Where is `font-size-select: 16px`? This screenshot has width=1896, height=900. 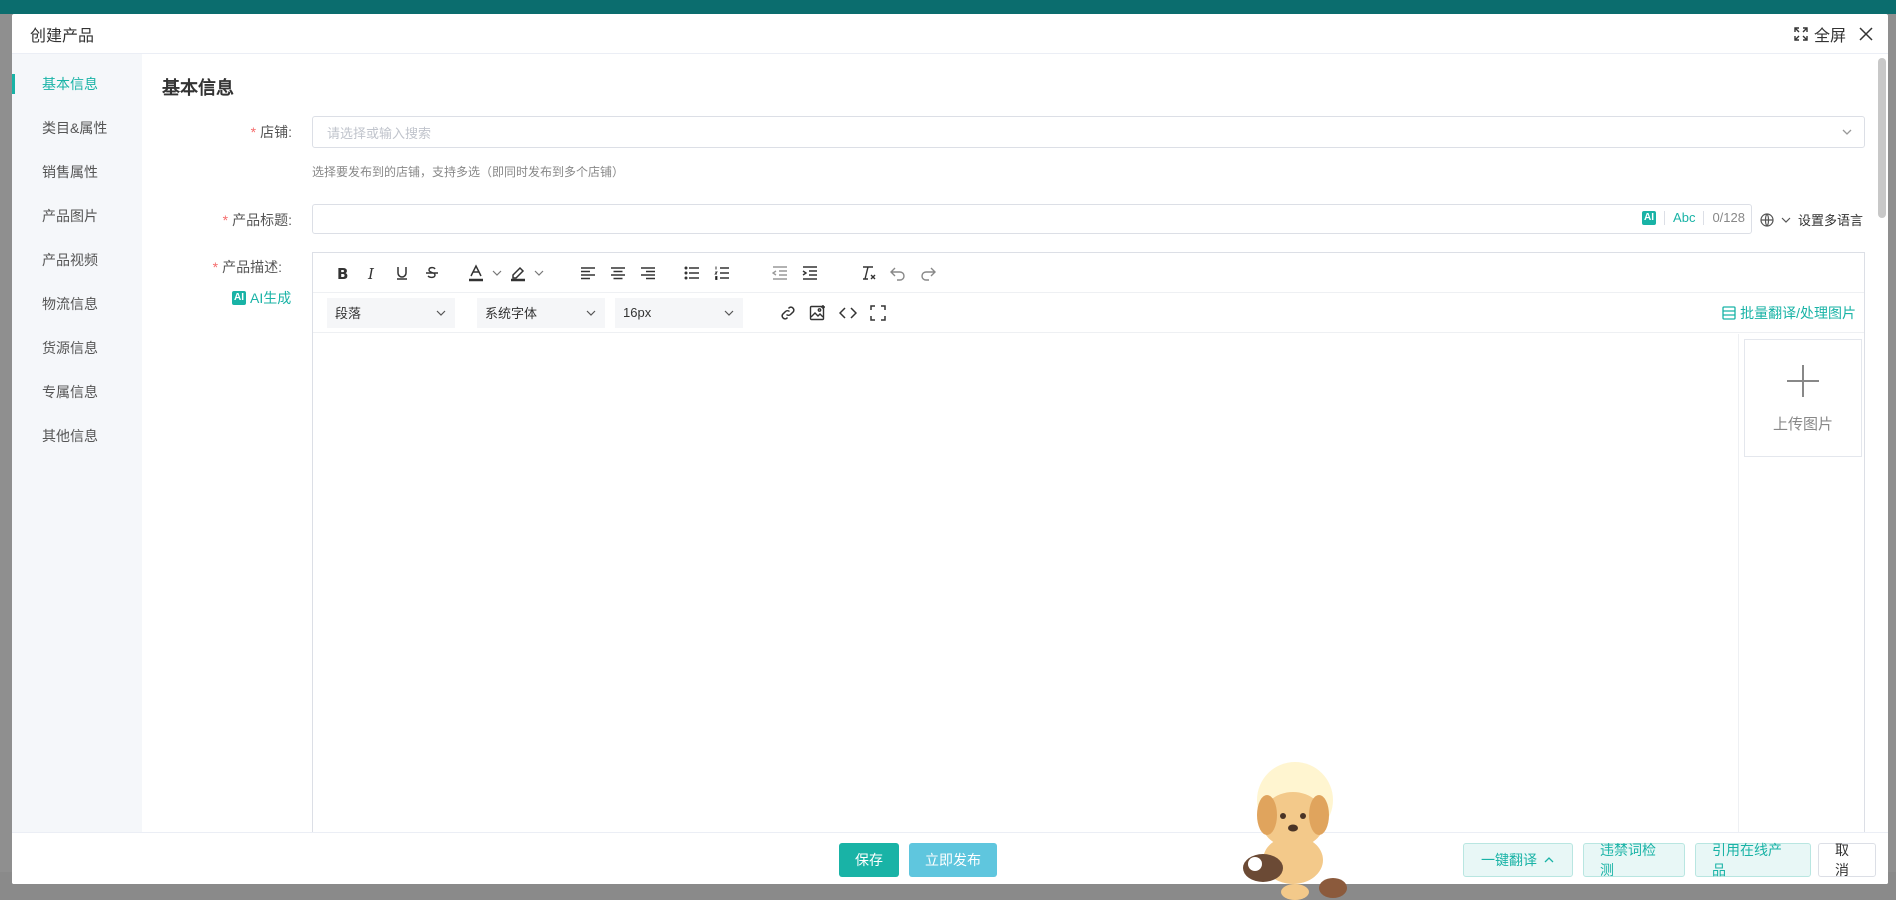 font-size-select: 16px is located at coordinates (679, 312).